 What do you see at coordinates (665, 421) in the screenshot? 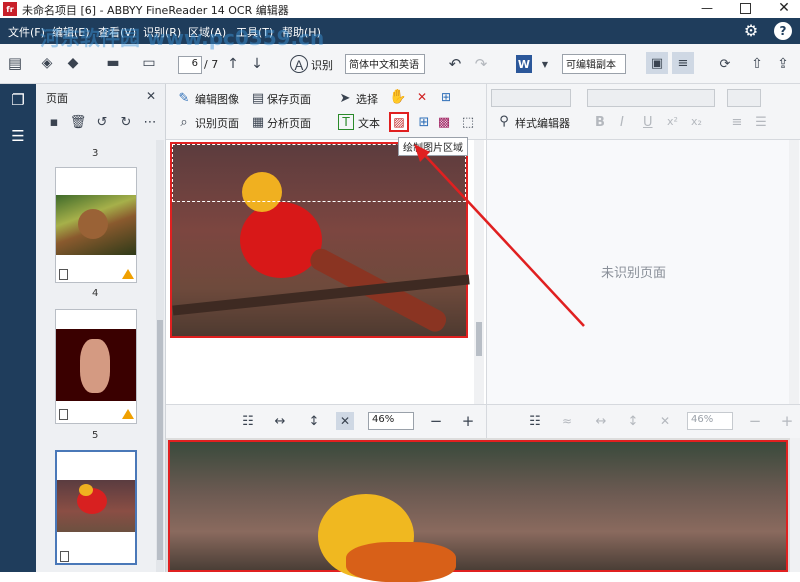
I see `text-fit-page-icon: ✕` at bounding box center [665, 421].